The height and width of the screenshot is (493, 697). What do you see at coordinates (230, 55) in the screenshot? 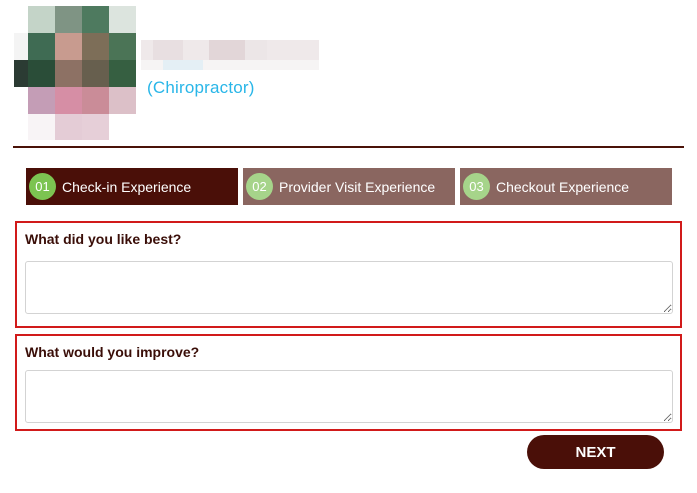
I see `provider-name-redacted` at bounding box center [230, 55].